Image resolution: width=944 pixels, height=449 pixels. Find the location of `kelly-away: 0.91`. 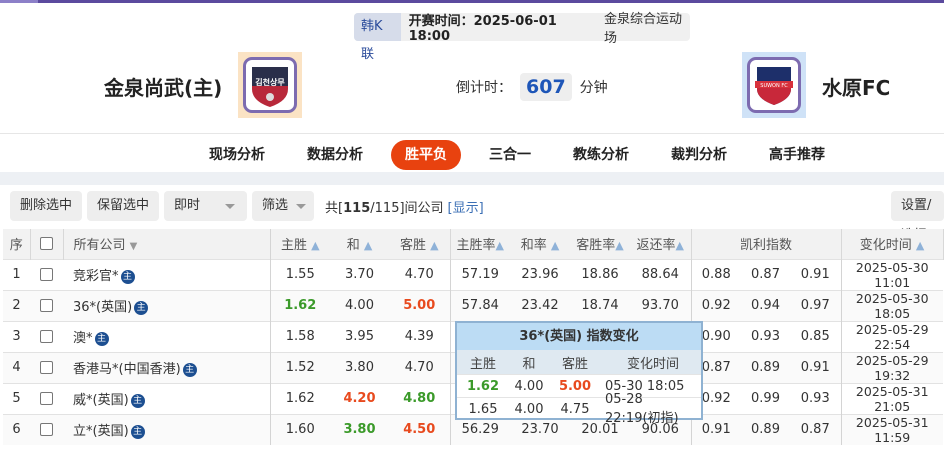

kelly-away: 0.91 is located at coordinates (816, 367).